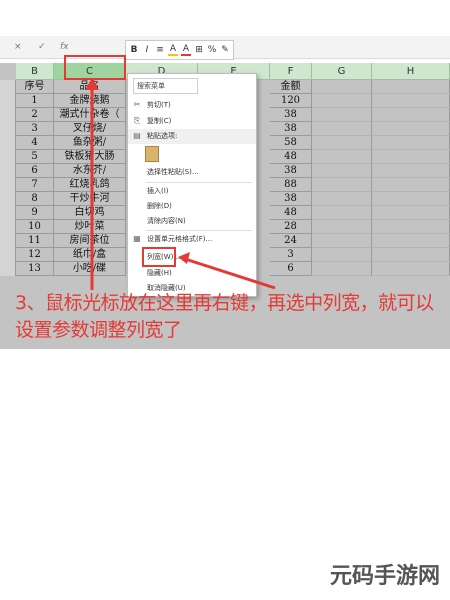 The height and width of the screenshot is (600, 450). Describe the element at coordinates (134, 50) in the screenshot. I see `bold-button: B` at that location.